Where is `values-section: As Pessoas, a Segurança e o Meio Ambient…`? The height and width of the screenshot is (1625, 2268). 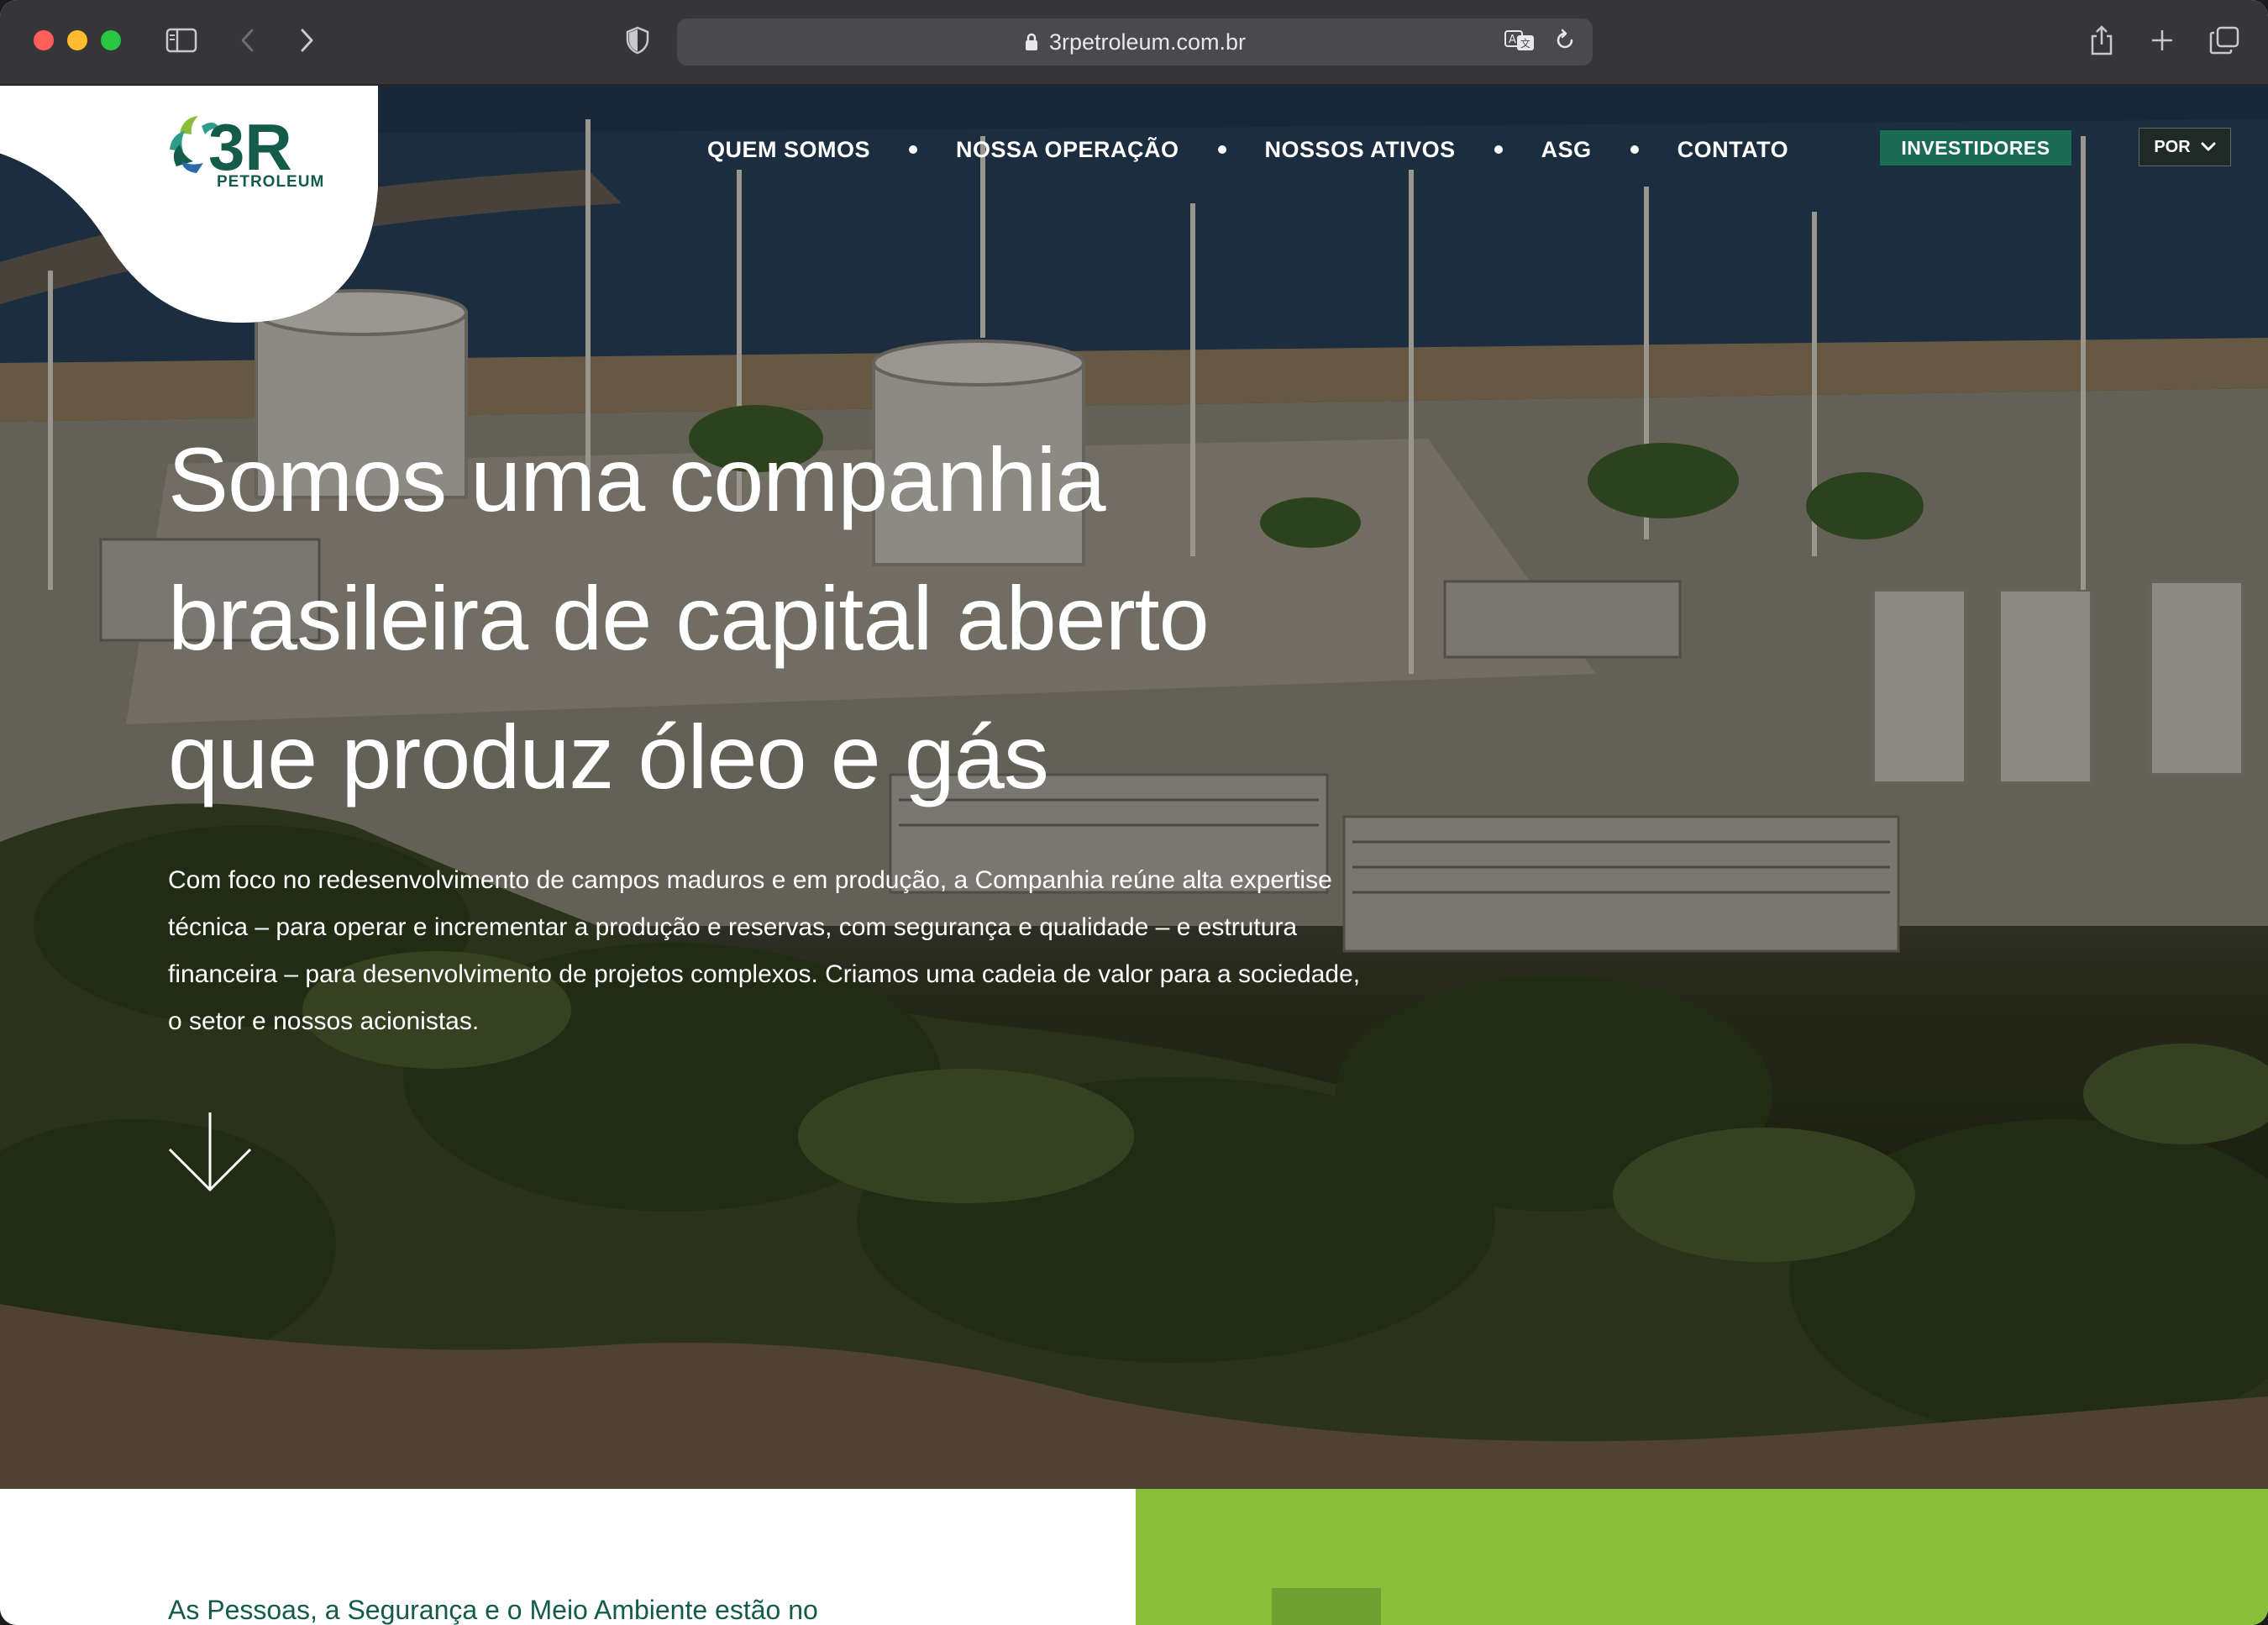
values-section: As Pessoas, a Segurança e o Meio Ambient… is located at coordinates (1134, 1557).